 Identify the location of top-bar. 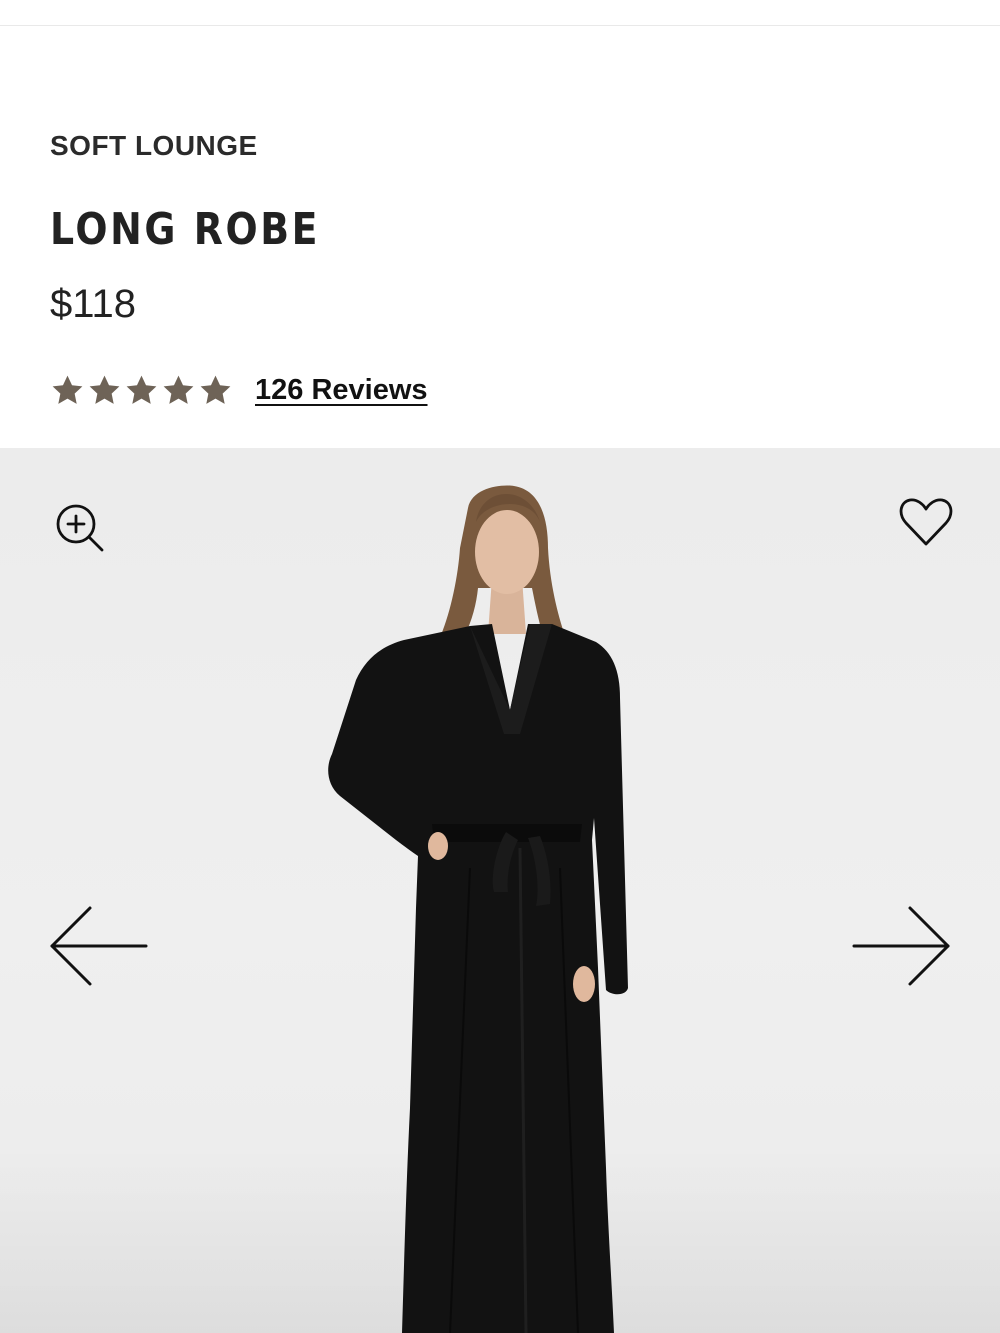
(500, 13).